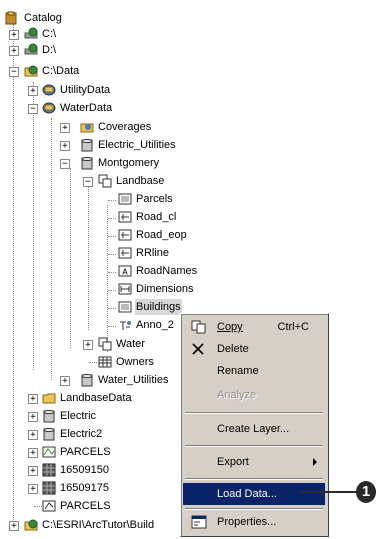 The image size is (377, 539). I want to click on tree-label: Catalog, so click(43, 18).